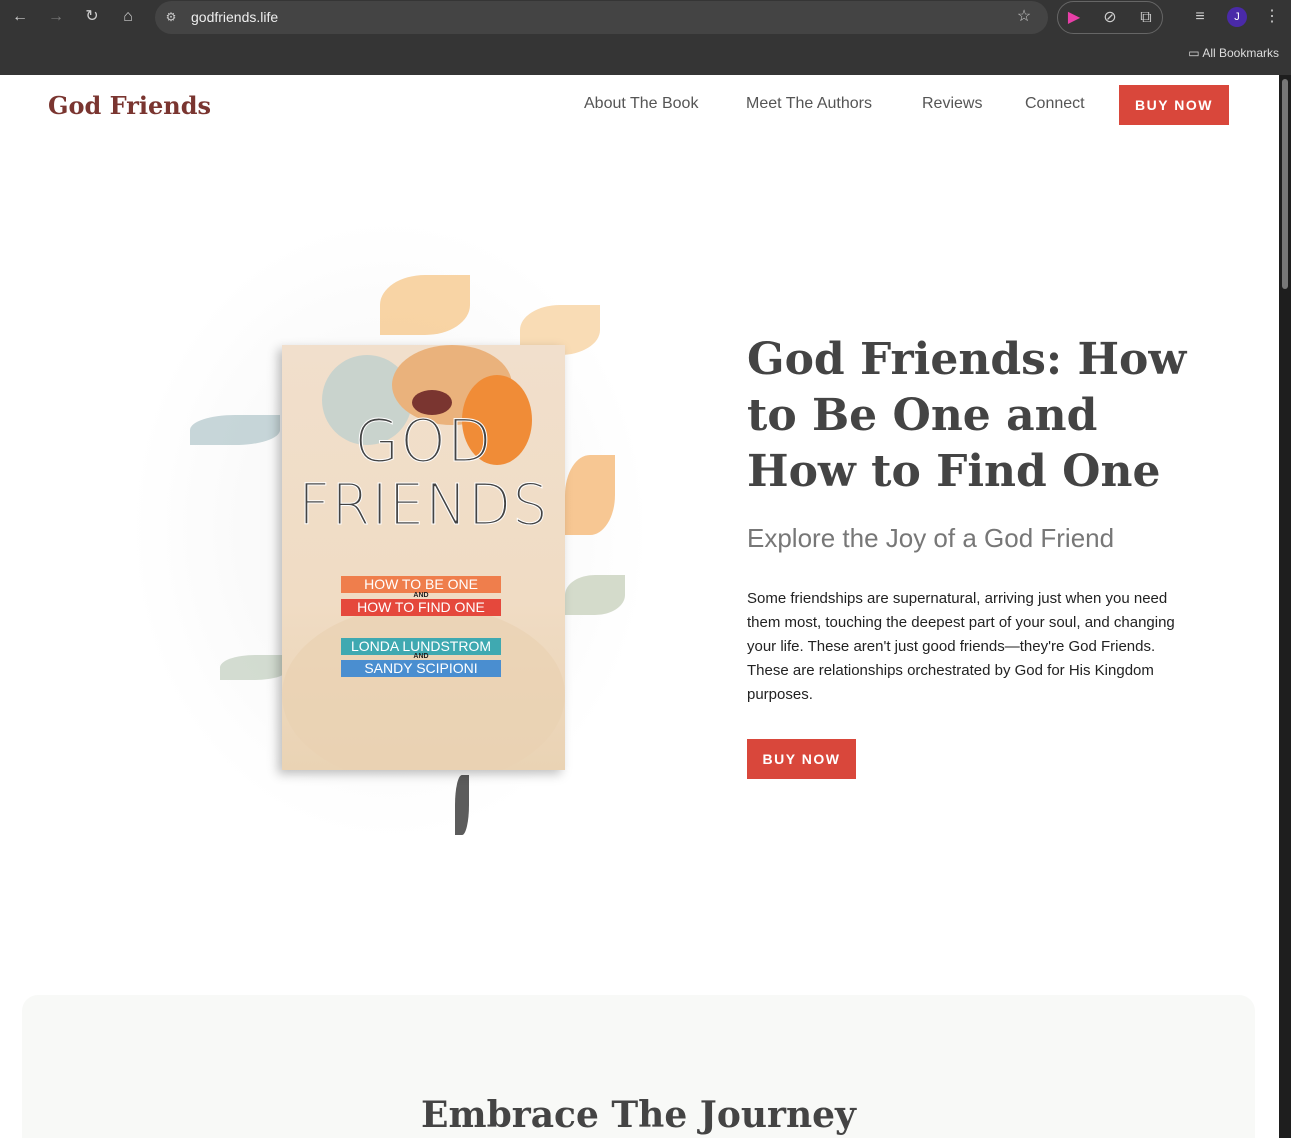  What do you see at coordinates (92, 17) in the screenshot?
I see `reload-icon: ↻` at bounding box center [92, 17].